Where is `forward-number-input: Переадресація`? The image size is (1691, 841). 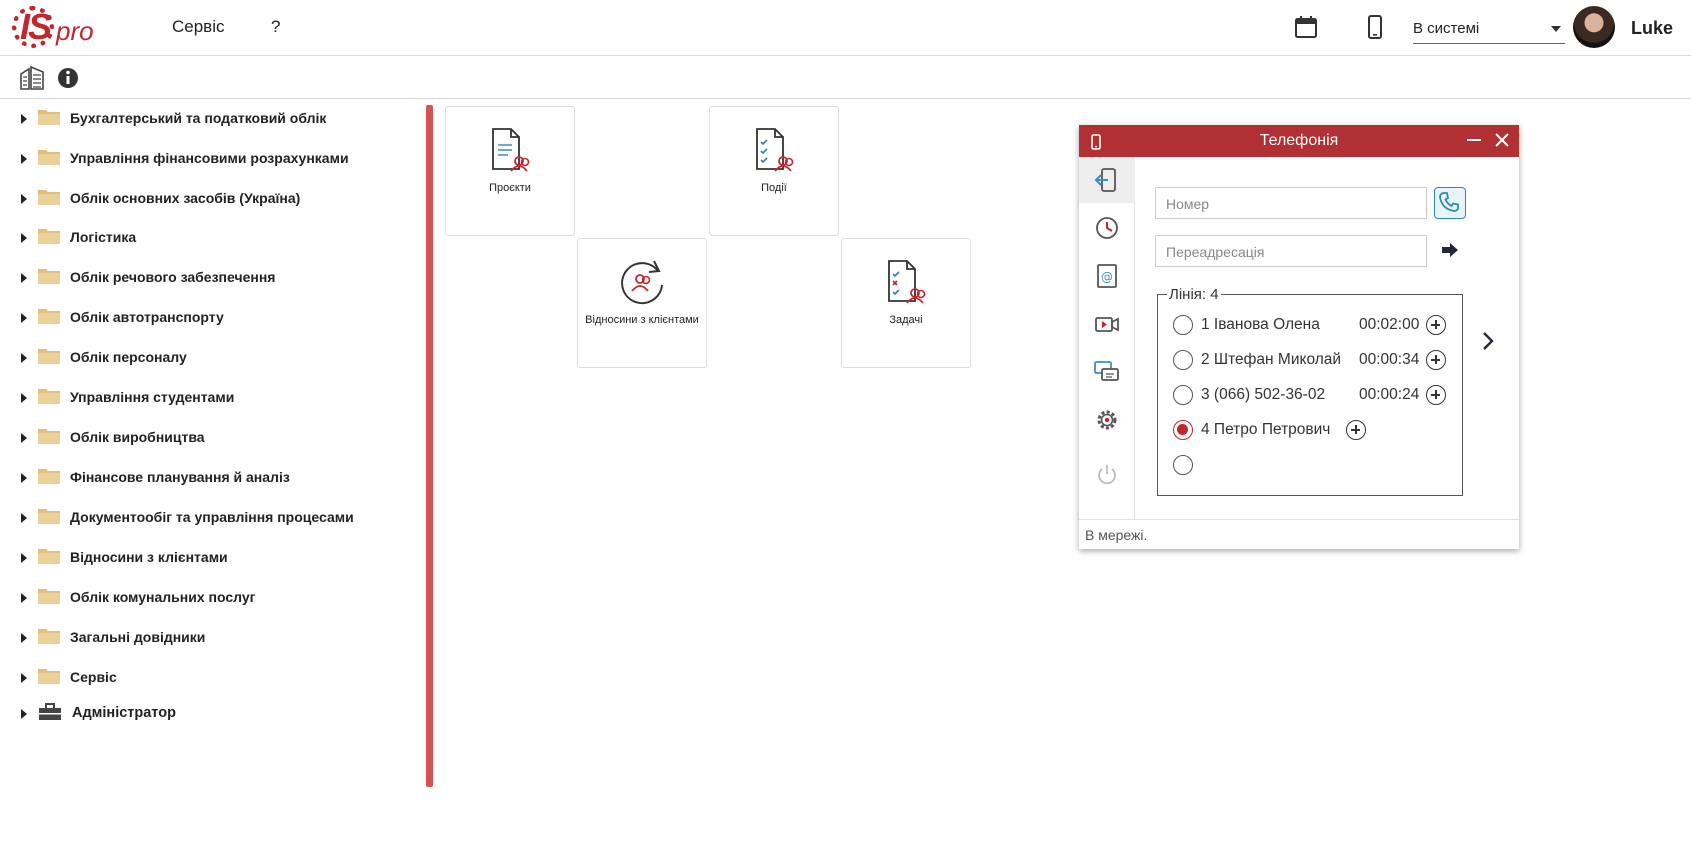 forward-number-input: Переадресація is located at coordinates (1291, 251).